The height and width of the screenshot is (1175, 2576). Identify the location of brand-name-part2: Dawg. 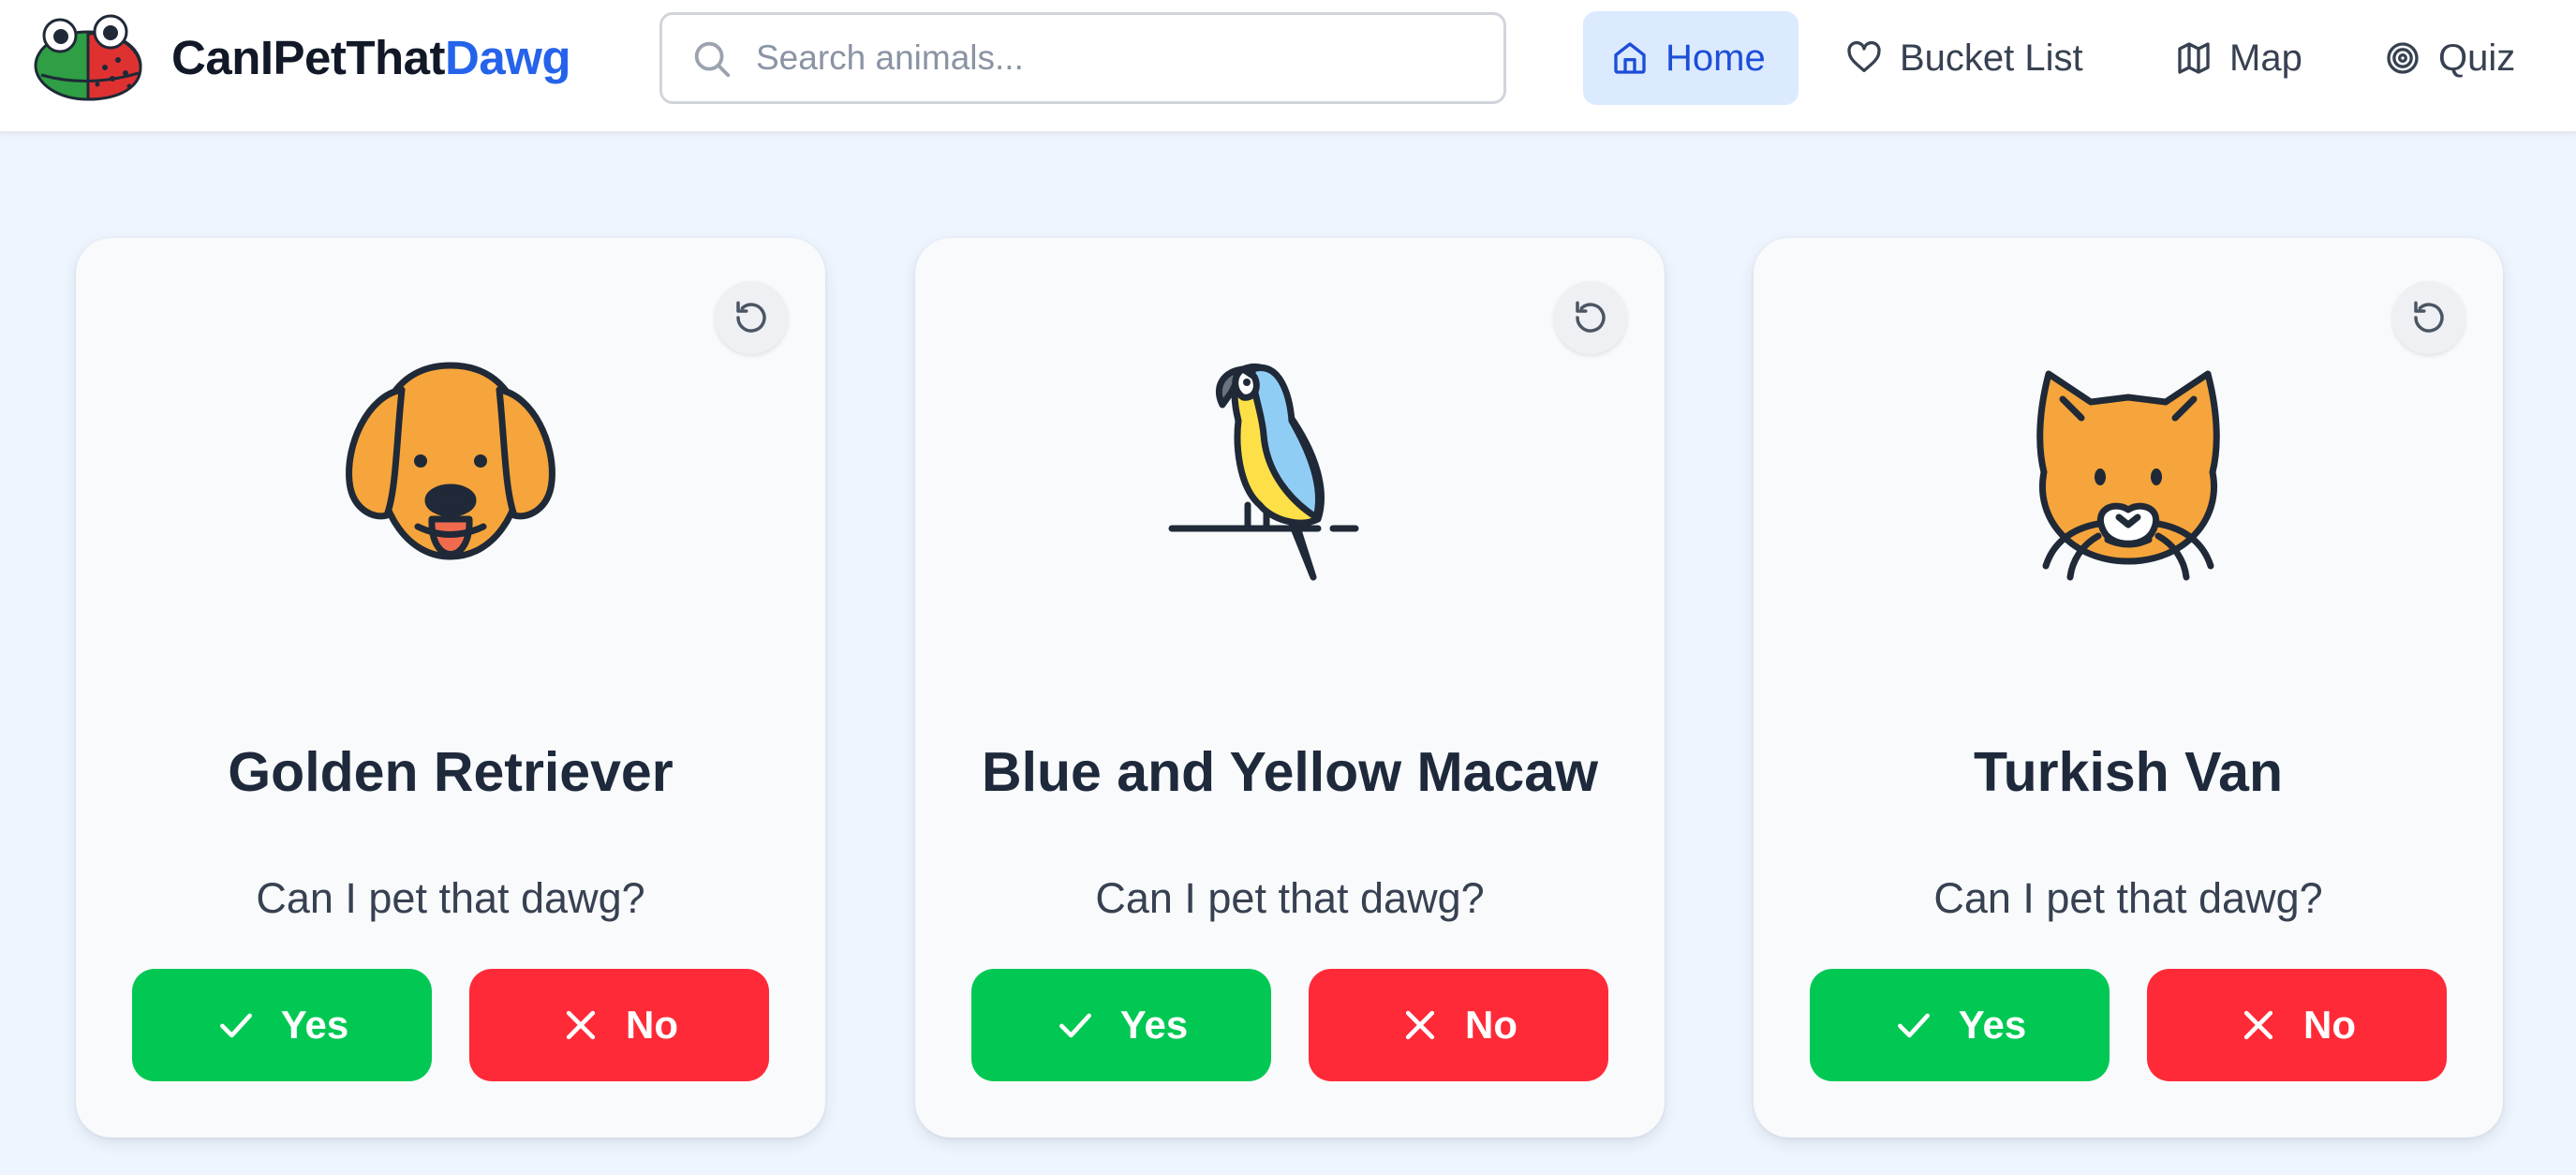
(508, 57).